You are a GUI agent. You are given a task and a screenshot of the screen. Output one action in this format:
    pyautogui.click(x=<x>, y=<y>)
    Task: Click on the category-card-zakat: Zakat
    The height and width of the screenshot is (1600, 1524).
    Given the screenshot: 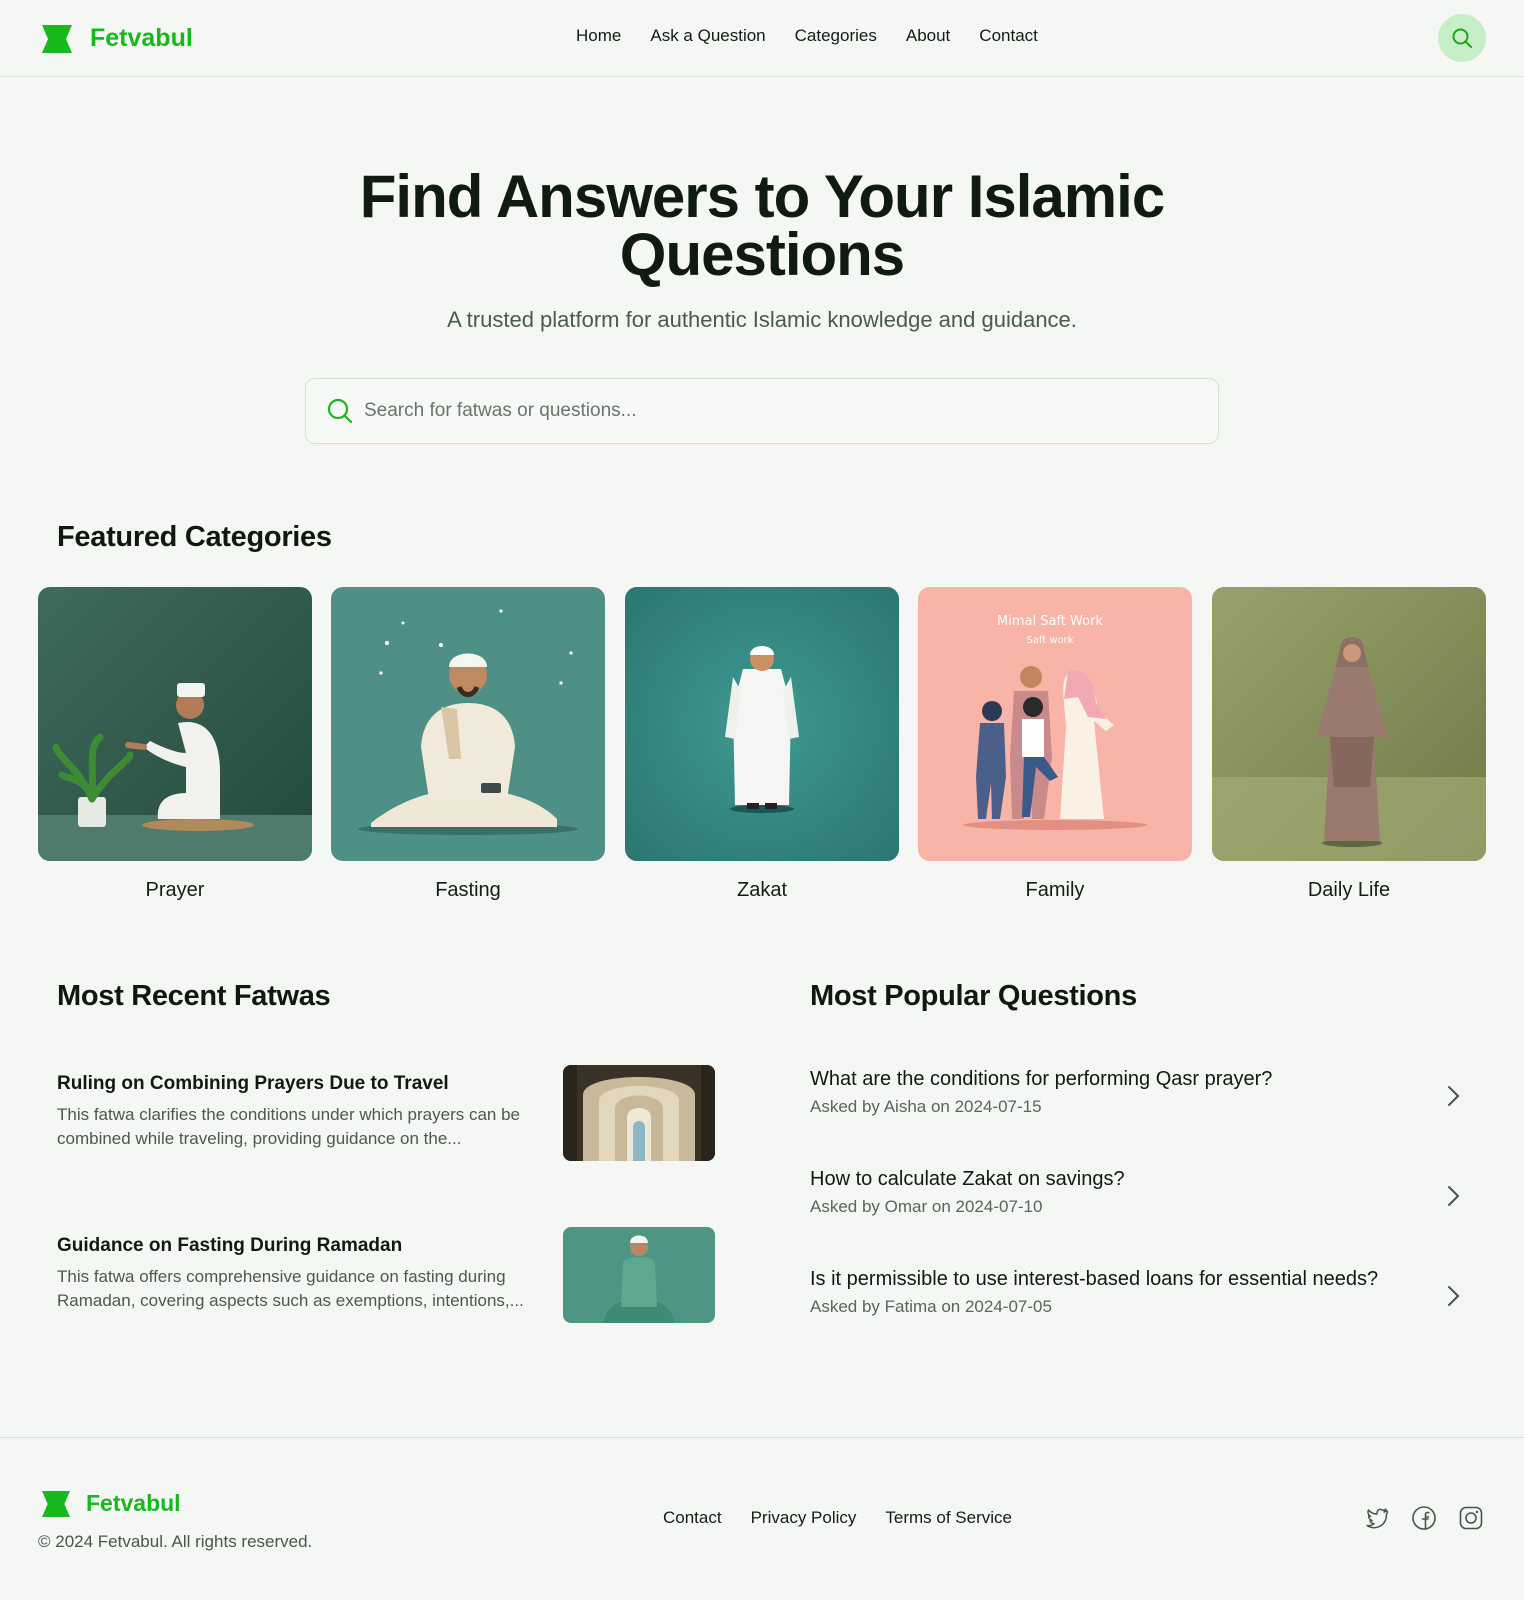 What is the action you would take?
    pyautogui.click(x=762, y=744)
    